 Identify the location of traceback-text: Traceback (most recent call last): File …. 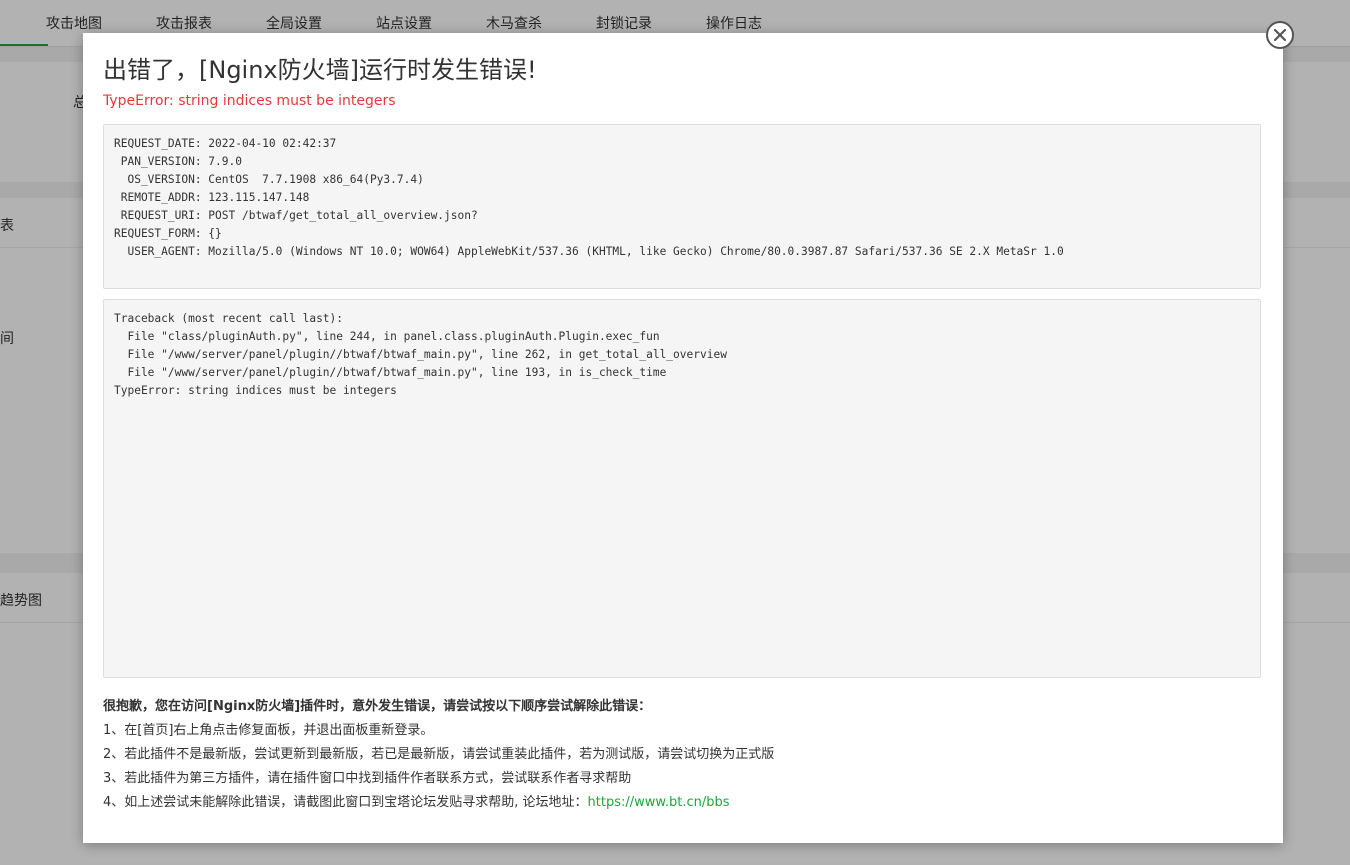
(420, 354).